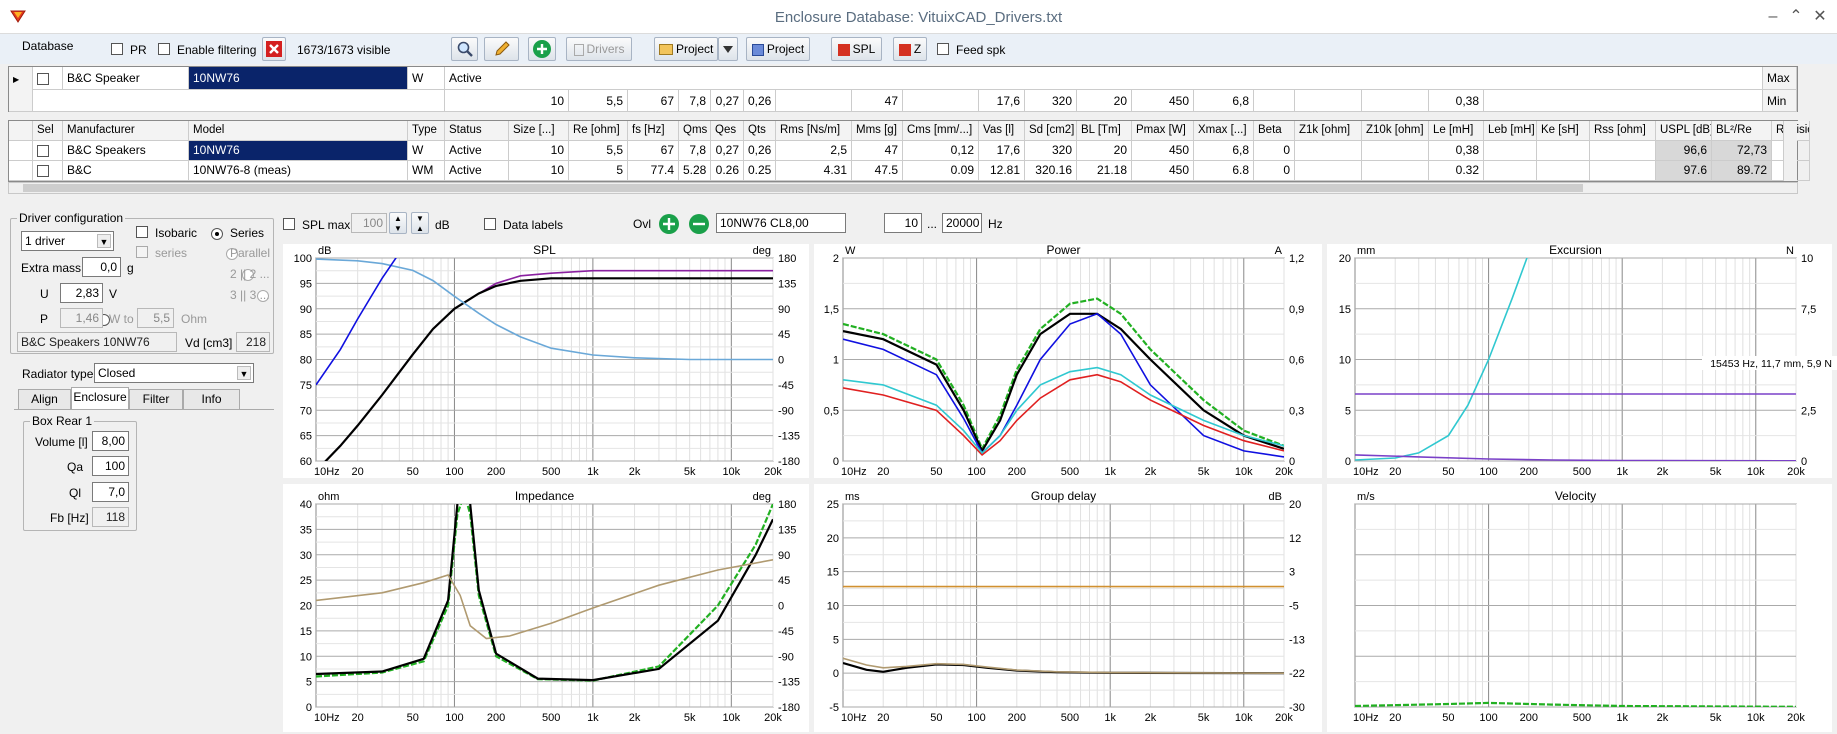  I want to click on chart-velocity: 10Hz 20 50 100 200 500 1k 2k 5k 10k 20k Velocity m/s, so click(1579, 608).